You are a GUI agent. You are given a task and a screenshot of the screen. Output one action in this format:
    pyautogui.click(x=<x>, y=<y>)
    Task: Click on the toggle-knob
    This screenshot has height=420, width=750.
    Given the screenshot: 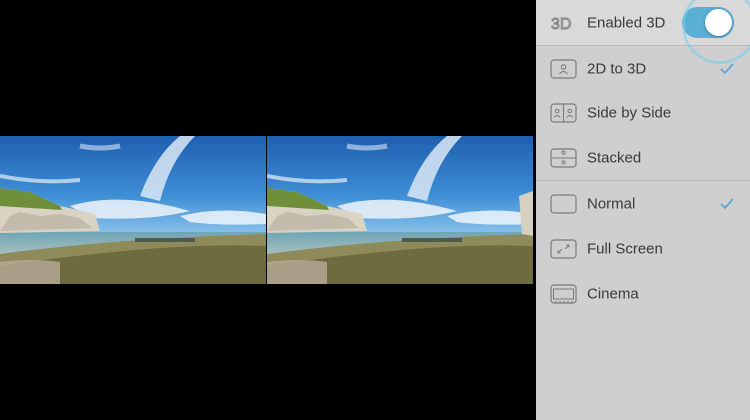 What is the action you would take?
    pyautogui.click(x=718, y=22)
    